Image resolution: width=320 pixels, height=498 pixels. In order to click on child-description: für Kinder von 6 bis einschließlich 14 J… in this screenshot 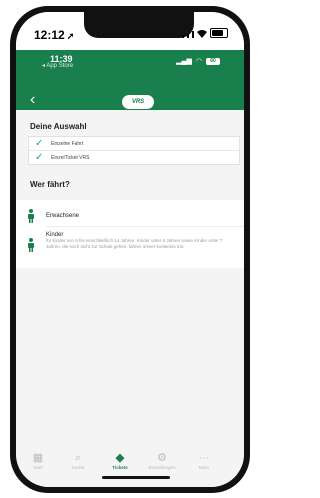, I will do `click(134, 243)`.